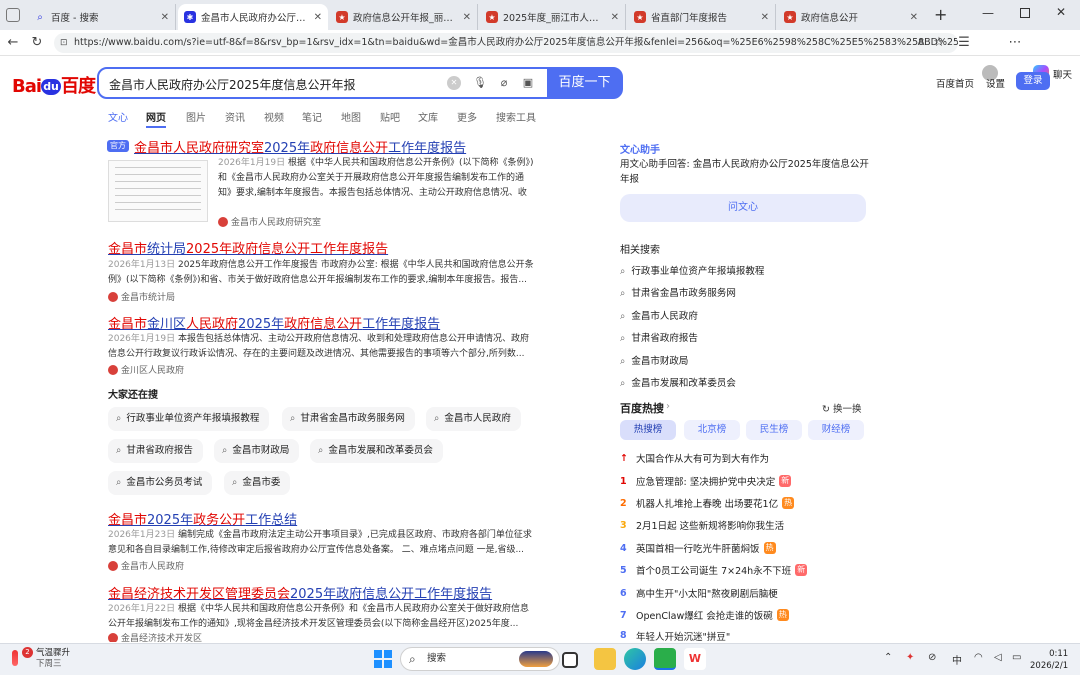 This screenshot has height=675, width=1080. Describe the element at coordinates (743, 208) in the screenshot. I see `ask-wenxin-button: 问文心` at that location.